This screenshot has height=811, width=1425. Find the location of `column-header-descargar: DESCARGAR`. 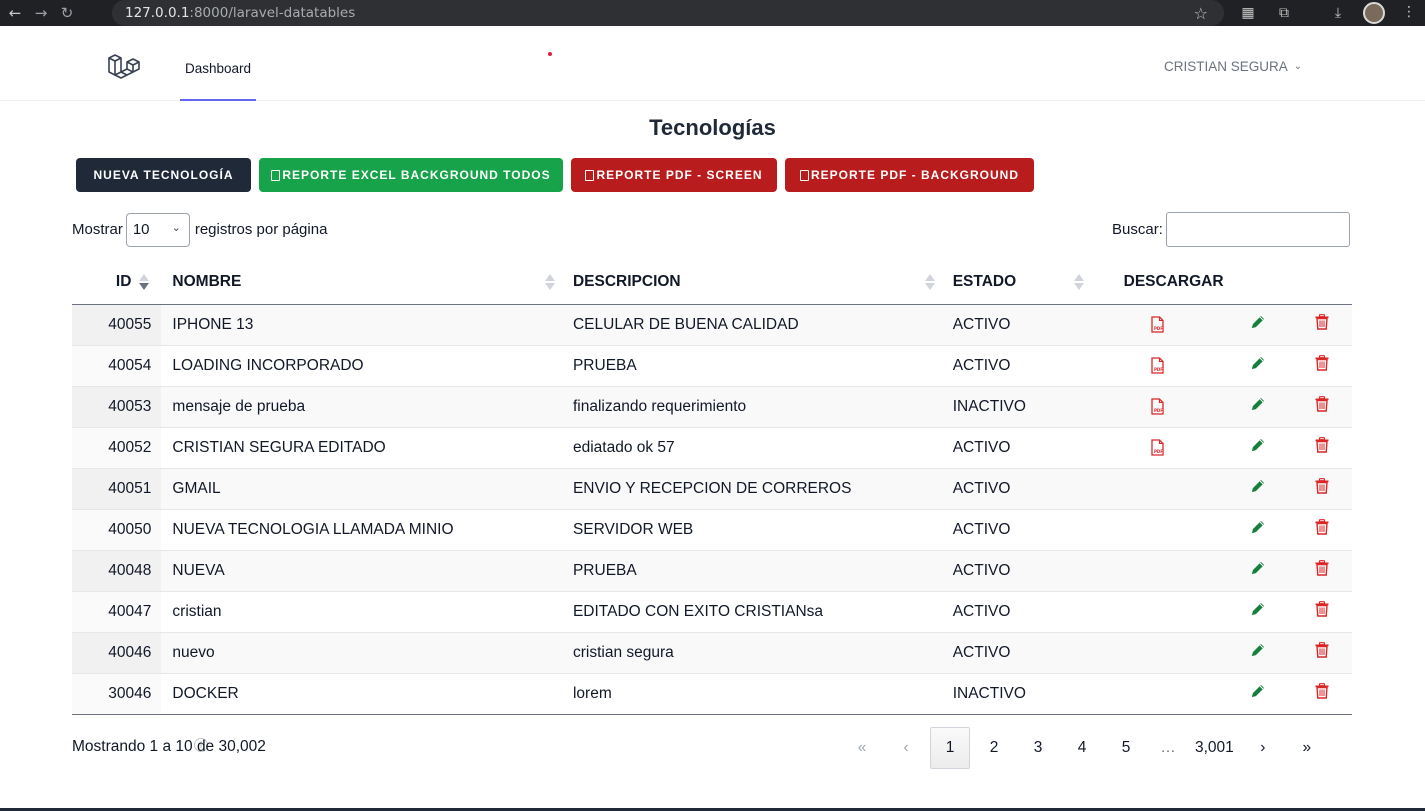

column-header-descargar: DESCARGAR is located at coordinates (1157, 283).